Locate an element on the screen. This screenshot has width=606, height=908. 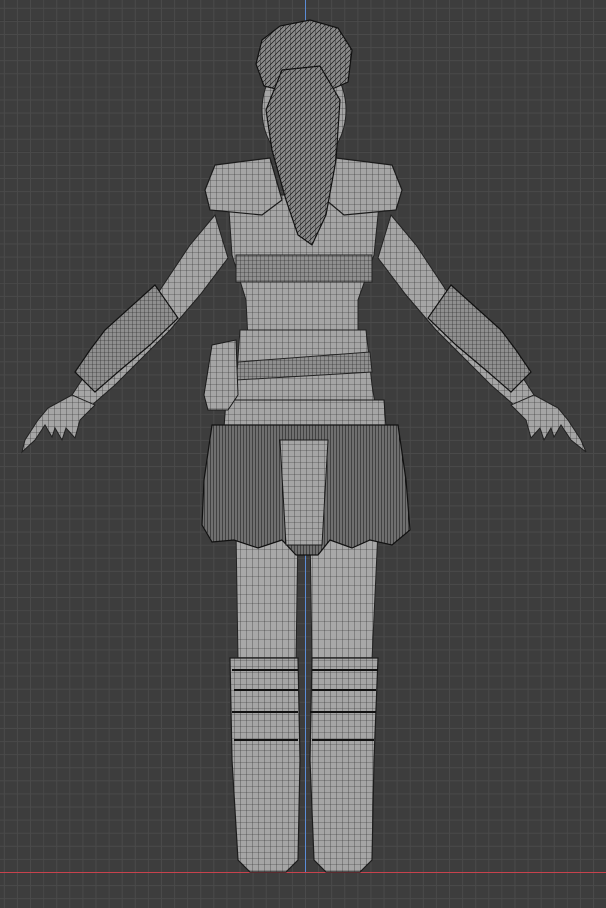
right-arm is located at coordinates (482, 333).